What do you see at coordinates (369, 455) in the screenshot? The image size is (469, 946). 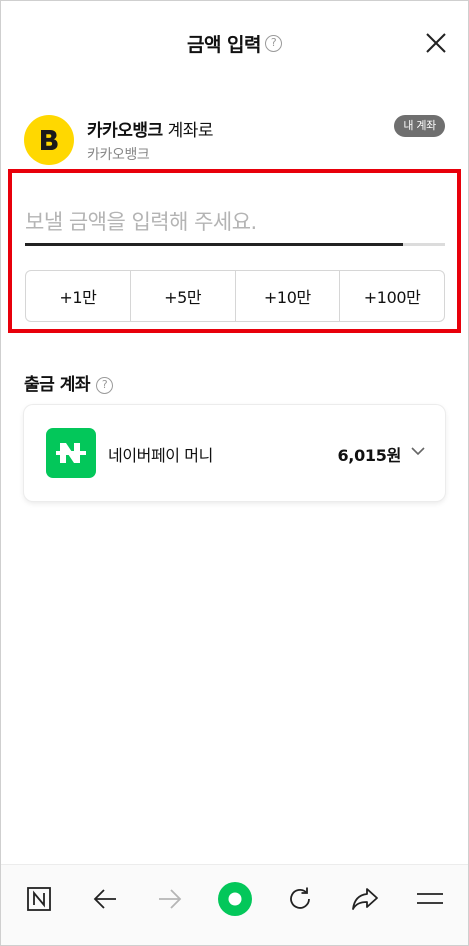 I see `source-account-balance: 6,015원` at bounding box center [369, 455].